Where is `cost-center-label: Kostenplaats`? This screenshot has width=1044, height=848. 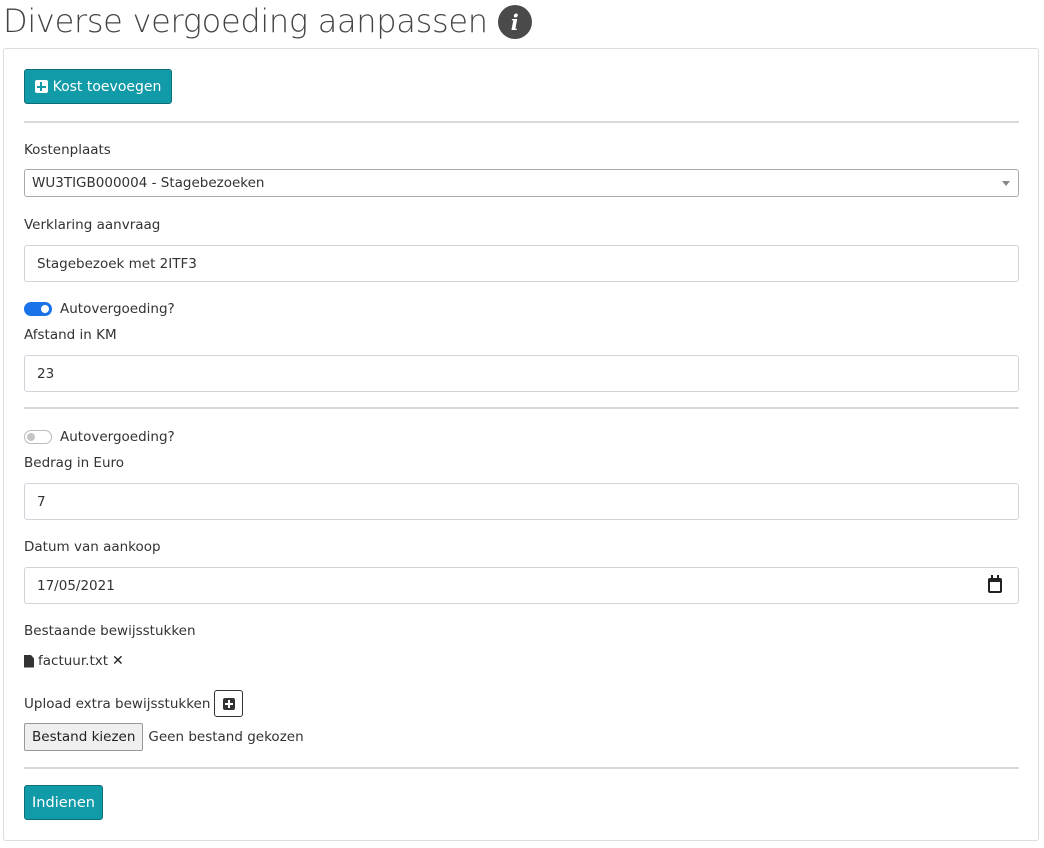
cost-center-label: Kostenplaats is located at coordinates (67, 150).